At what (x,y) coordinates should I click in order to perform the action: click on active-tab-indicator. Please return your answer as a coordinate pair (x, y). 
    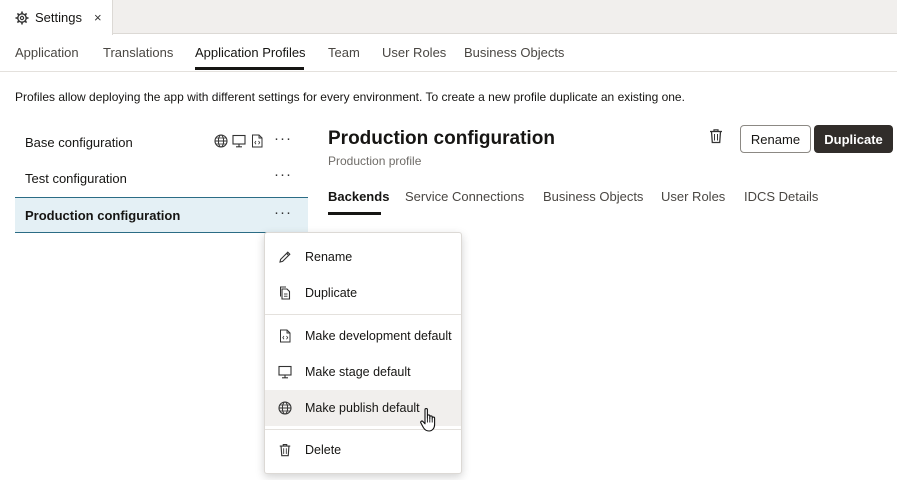
    Looking at the image, I should click on (249, 68).